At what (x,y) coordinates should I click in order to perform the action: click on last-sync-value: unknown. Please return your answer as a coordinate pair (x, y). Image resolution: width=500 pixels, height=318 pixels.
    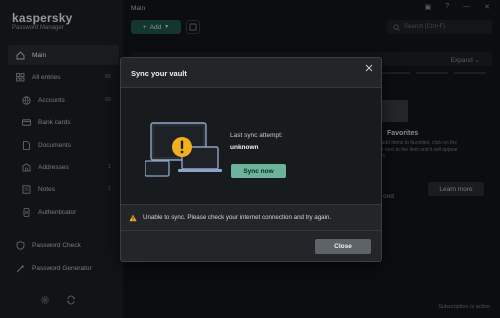
    Looking at the image, I should click on (244, 147).